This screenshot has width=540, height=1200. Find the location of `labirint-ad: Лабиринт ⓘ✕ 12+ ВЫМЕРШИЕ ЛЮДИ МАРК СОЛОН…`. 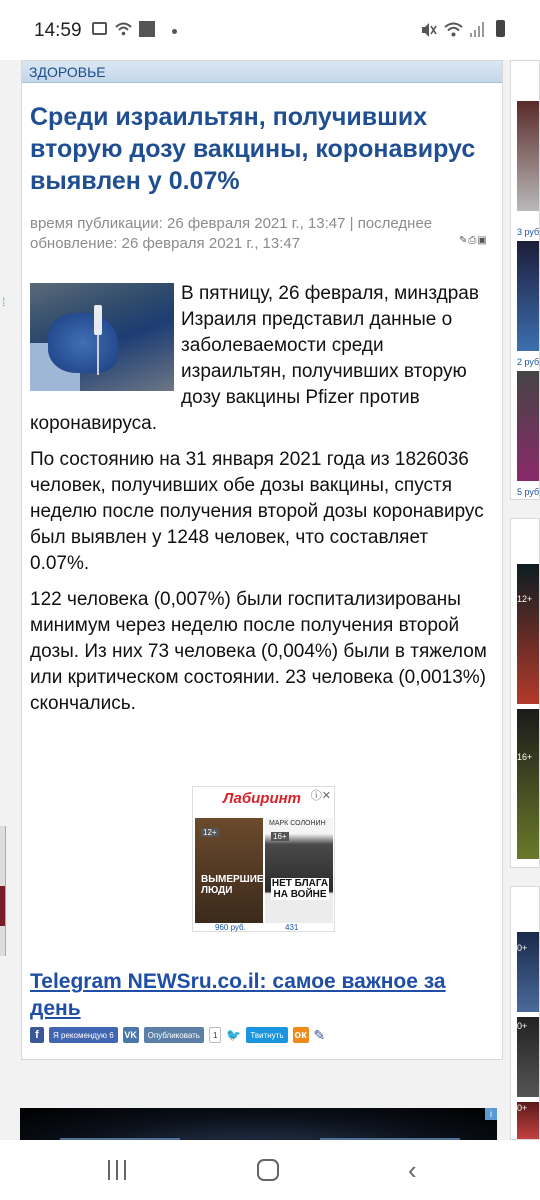

labirint-ad: Лабиринт ⓘ✕ 12+ ВЫМЕРШИЕ ЛЮДИ МАРК СОЛОН… is located at coordinates (263, 859).